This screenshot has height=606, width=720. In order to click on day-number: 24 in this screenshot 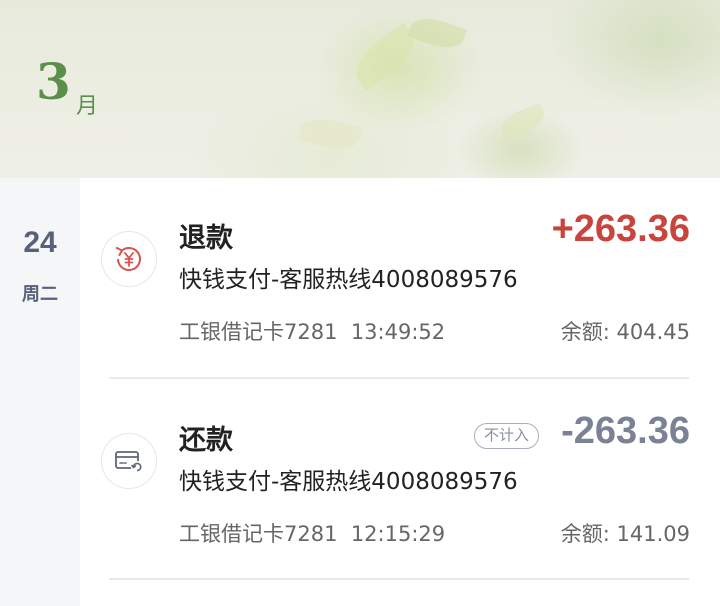, I will do `click(40, 242)`.